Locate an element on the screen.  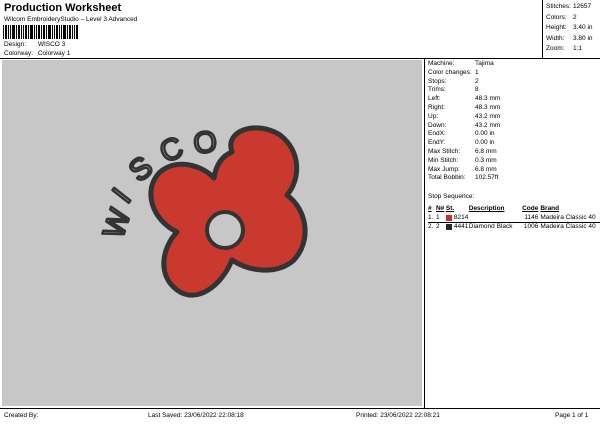
svg-text: O is located at coordinates (205, 143).